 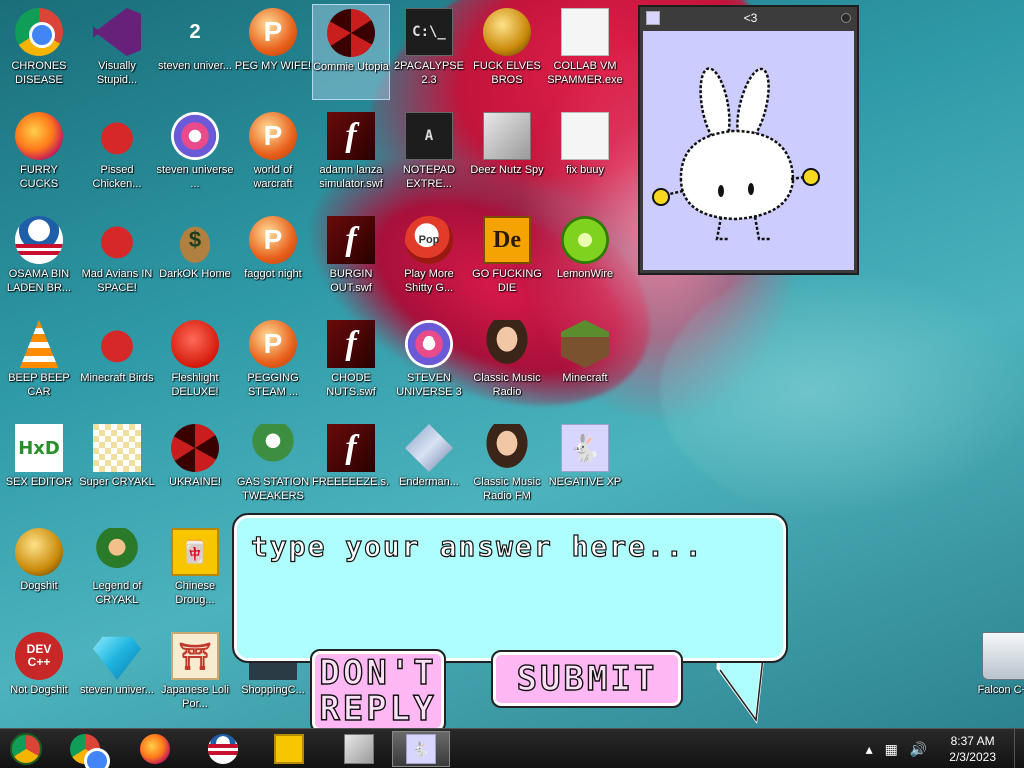 What do you see at coordinates (869, 749) in the screenshot?
I see `chevron-up-icon: ▴` at bounding box center [869, 749].